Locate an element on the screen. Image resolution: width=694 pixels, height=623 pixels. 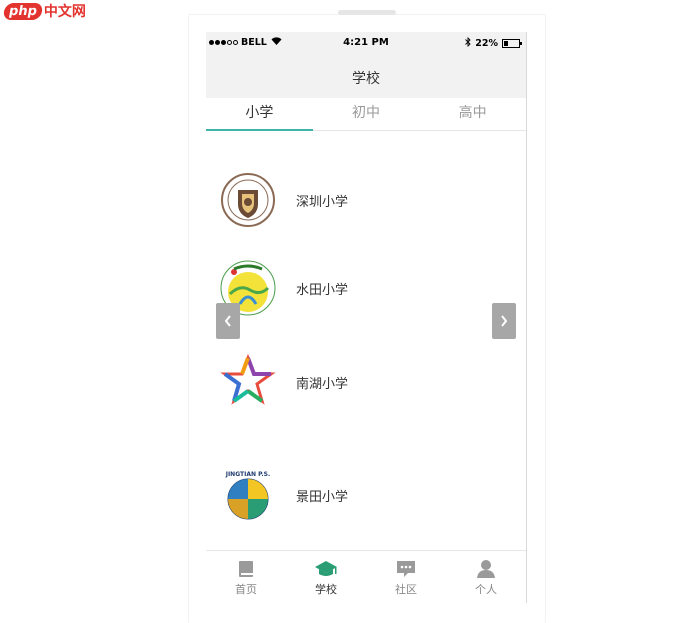
app-header: 学校 is located at coordinates (366, 76).